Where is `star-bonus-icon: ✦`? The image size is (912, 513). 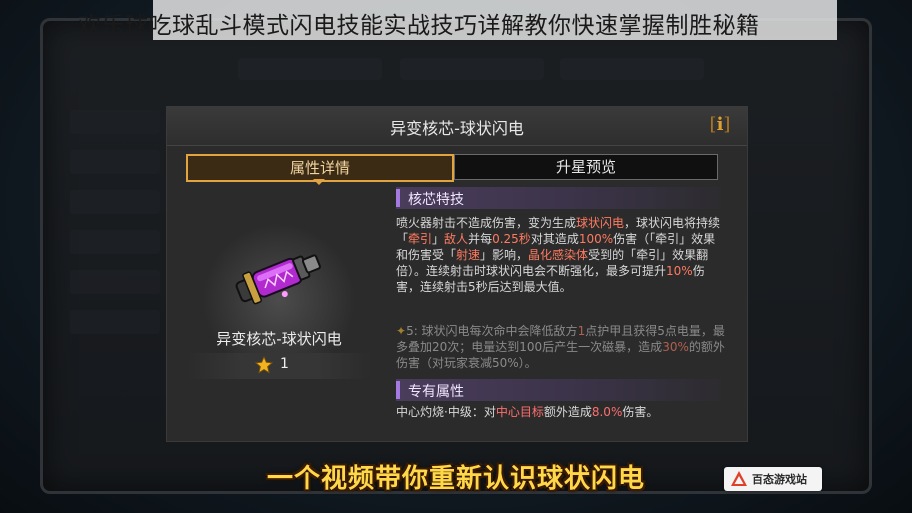 star-bonus-icon: ✦ is located at coordinates (401, 331).